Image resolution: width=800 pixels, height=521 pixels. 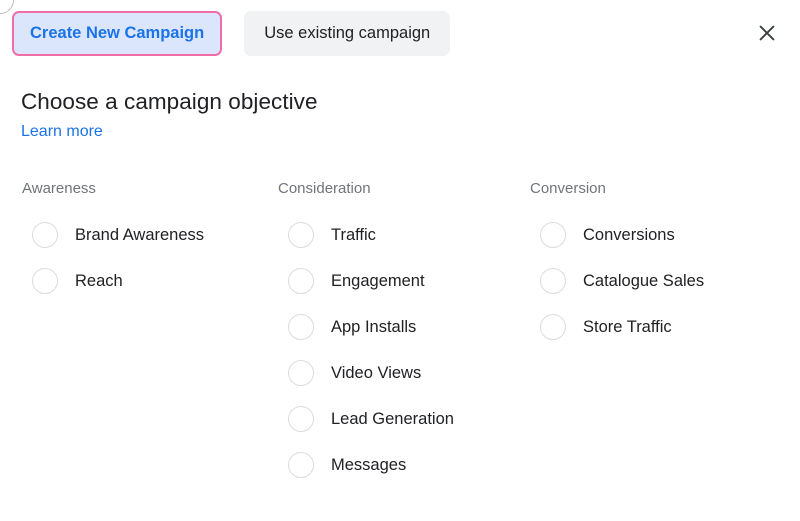 I want to click on objective-label-engagement: Engagement, so click(x=378, y=280).